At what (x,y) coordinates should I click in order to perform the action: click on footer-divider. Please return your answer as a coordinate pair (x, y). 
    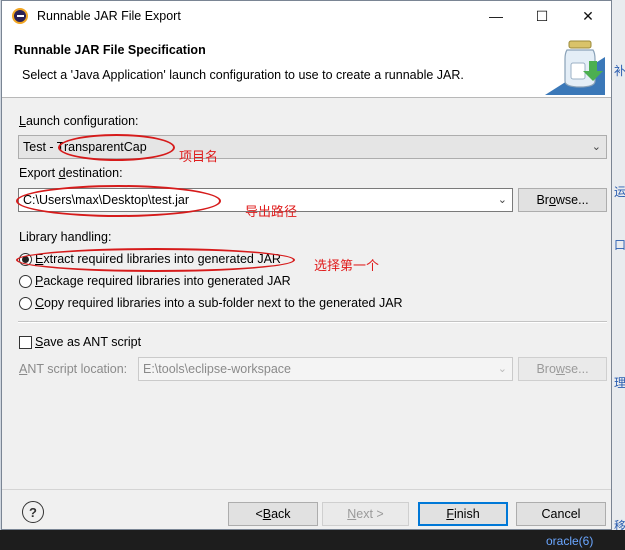
    Looking at the image, I should click on (306, 489).